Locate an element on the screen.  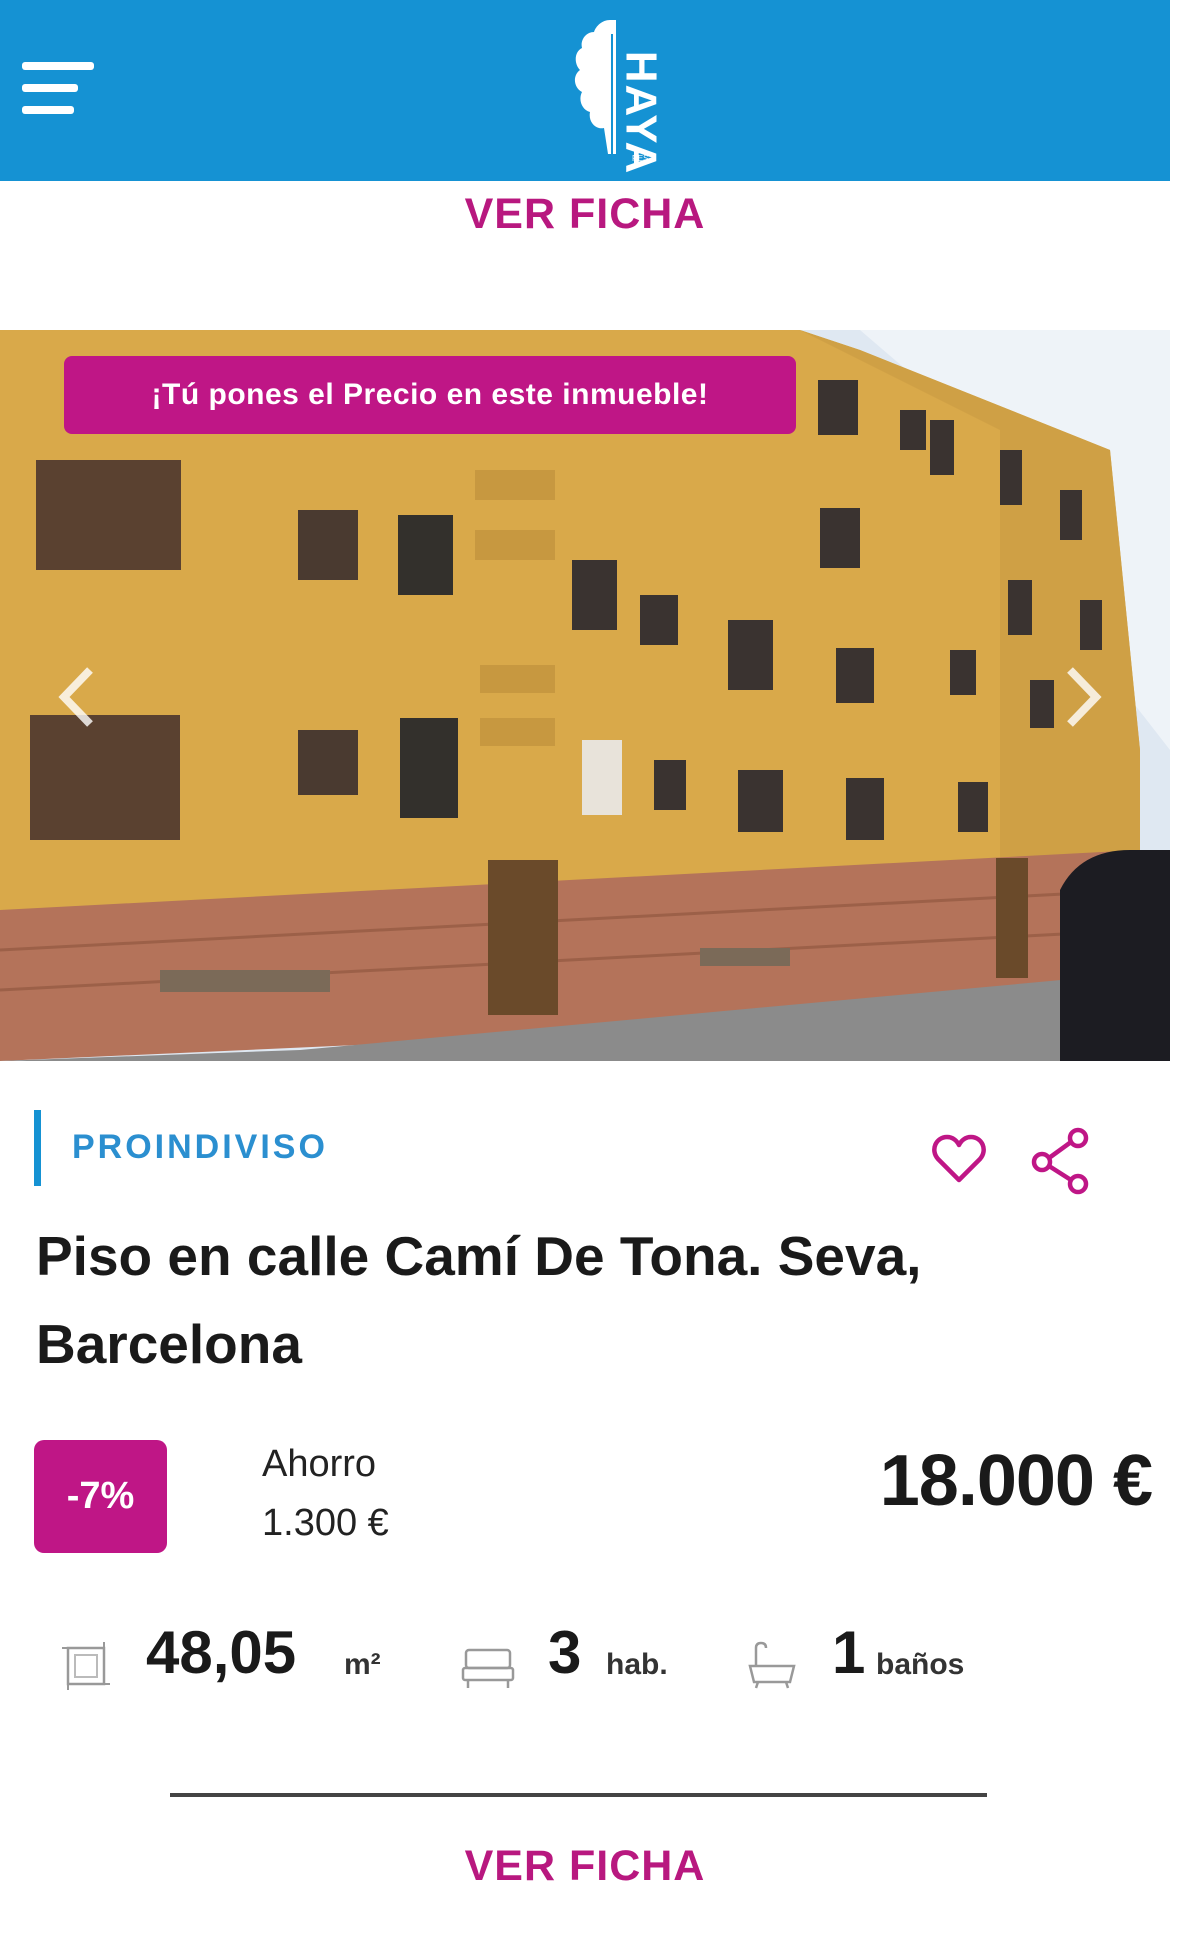
price: 18.000 € is located at coordinates (1016, 1481).